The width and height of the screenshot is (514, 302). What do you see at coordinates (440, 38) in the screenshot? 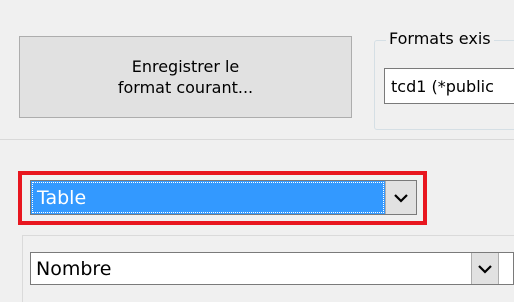
I see `existing-formats-legend: Formats exis` at bounding box center [440, 38].